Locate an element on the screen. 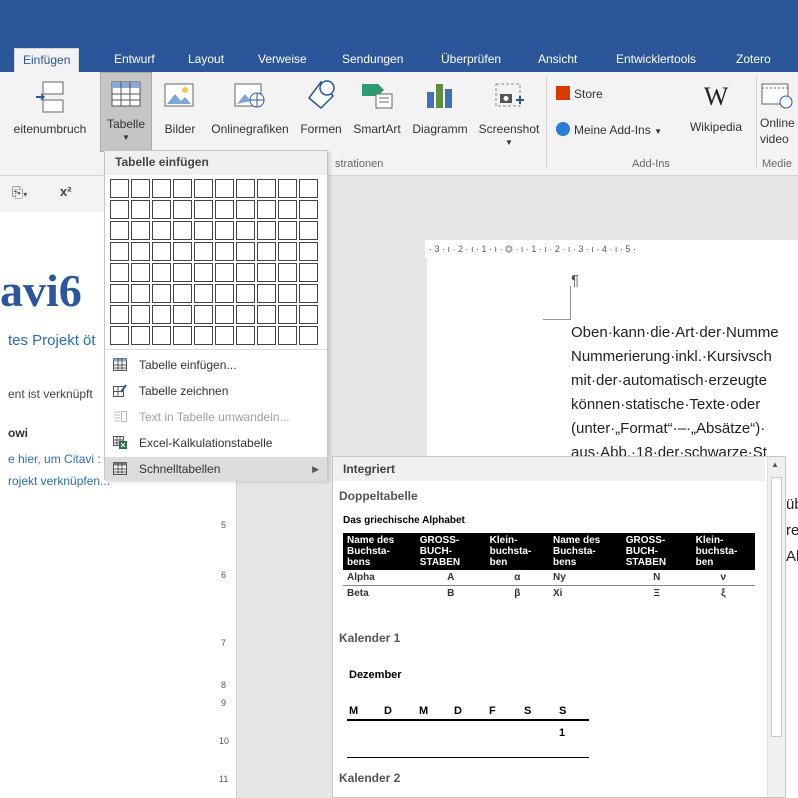 The height and width of the screenshot is (798, 798). kalender1-preview: Dezember MDMDFSS 1 is located at coordinates (551, 708).